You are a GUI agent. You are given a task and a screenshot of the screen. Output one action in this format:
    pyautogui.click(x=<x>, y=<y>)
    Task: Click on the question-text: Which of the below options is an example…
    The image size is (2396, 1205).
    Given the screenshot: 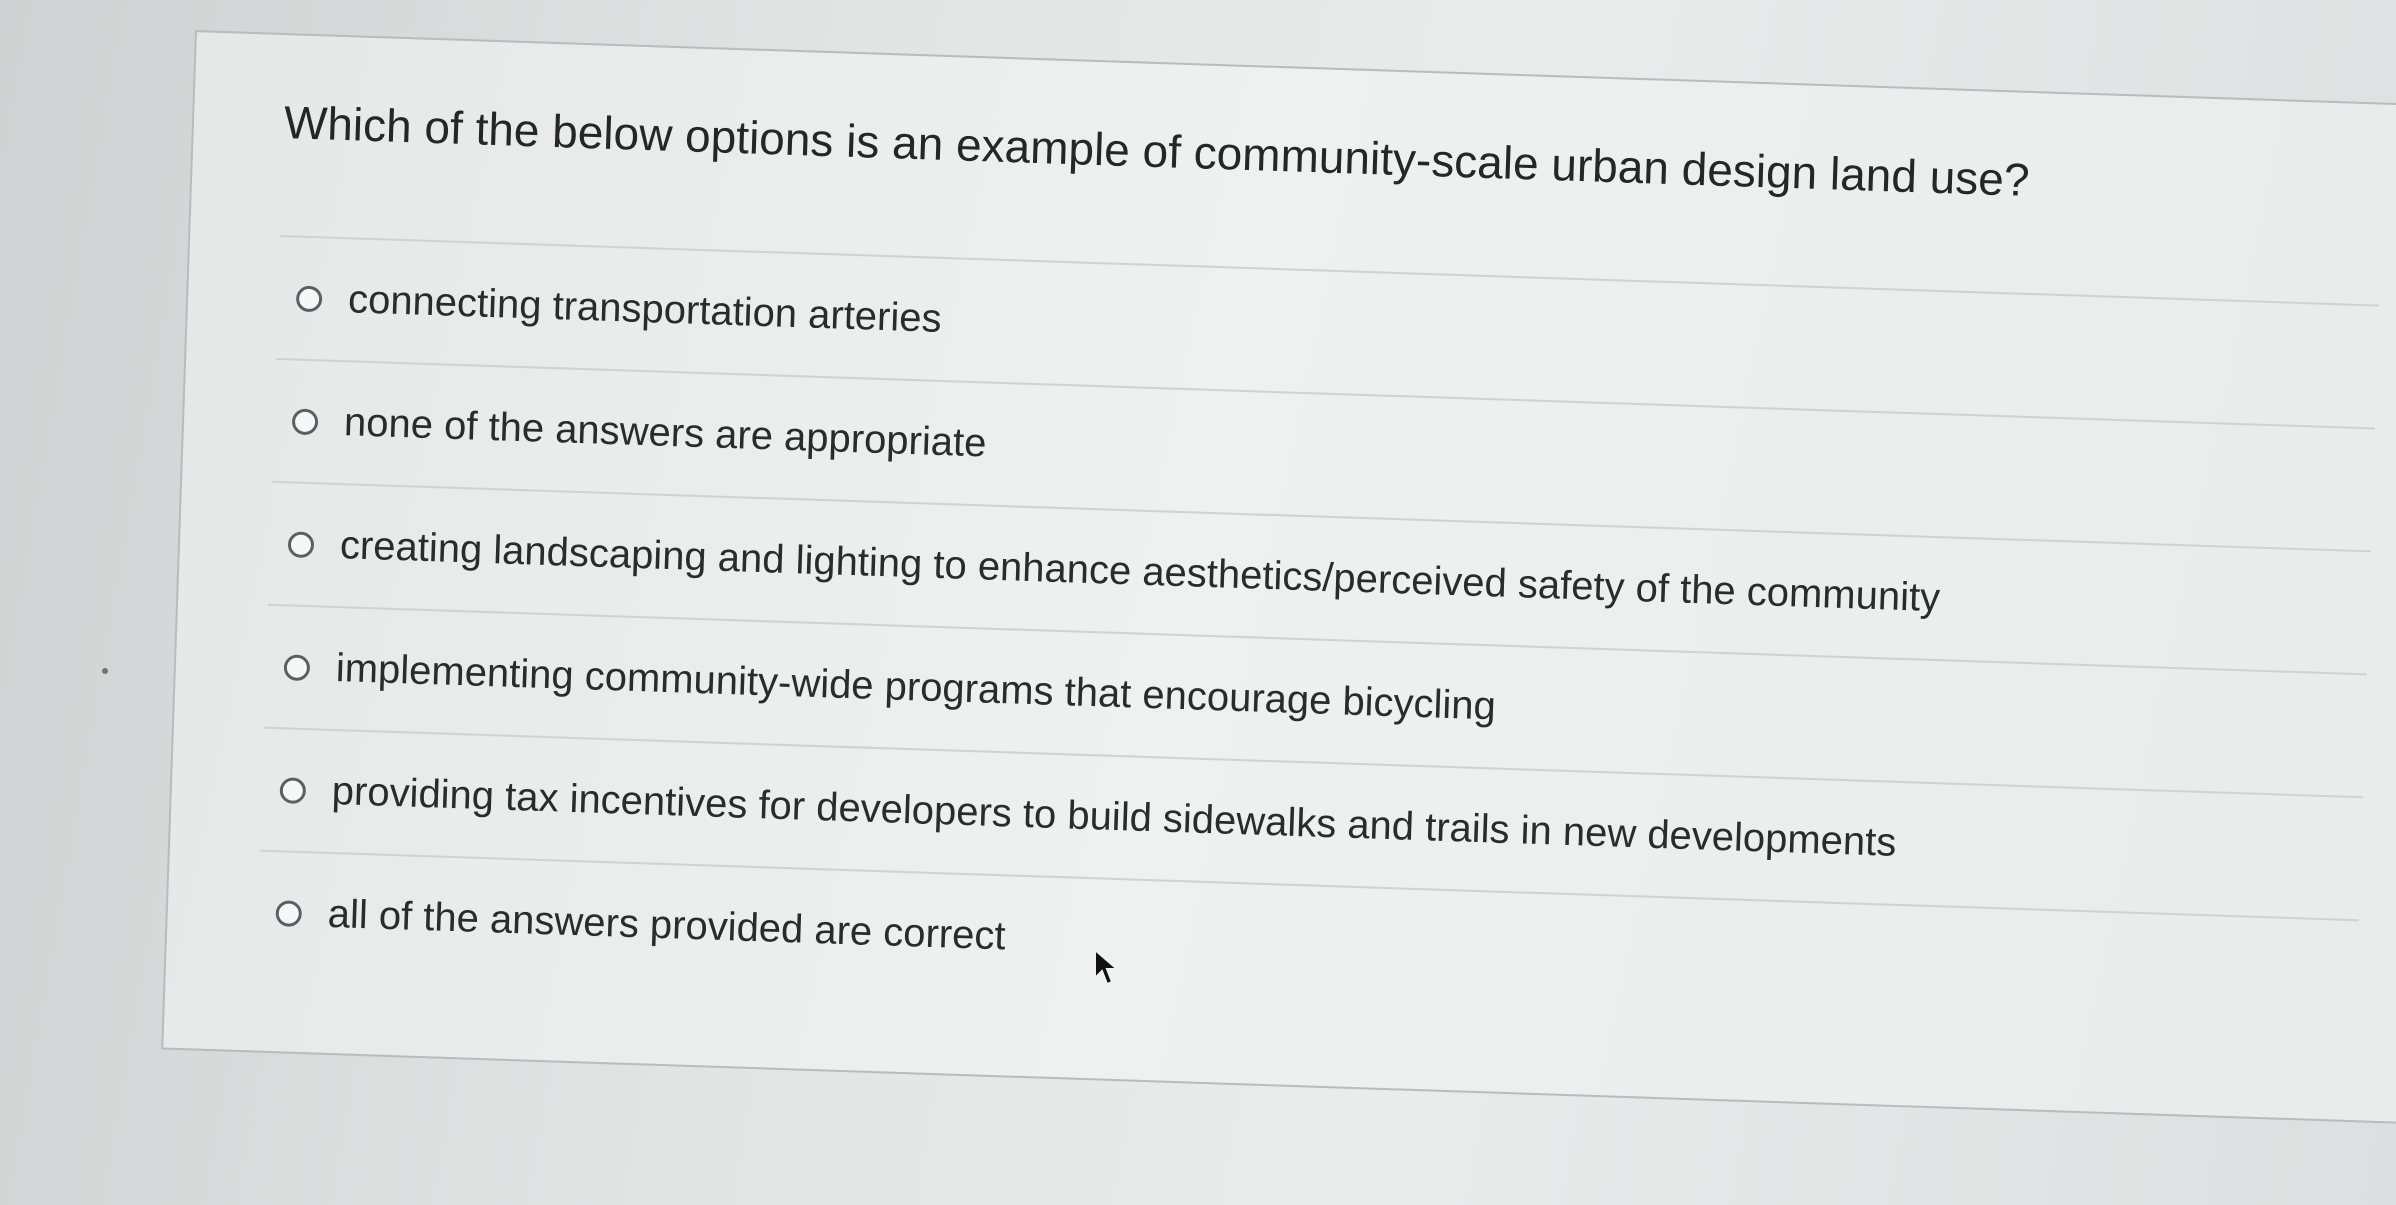 What is the action you would take?
    pyautogui.click(x=1157, y=151)
    